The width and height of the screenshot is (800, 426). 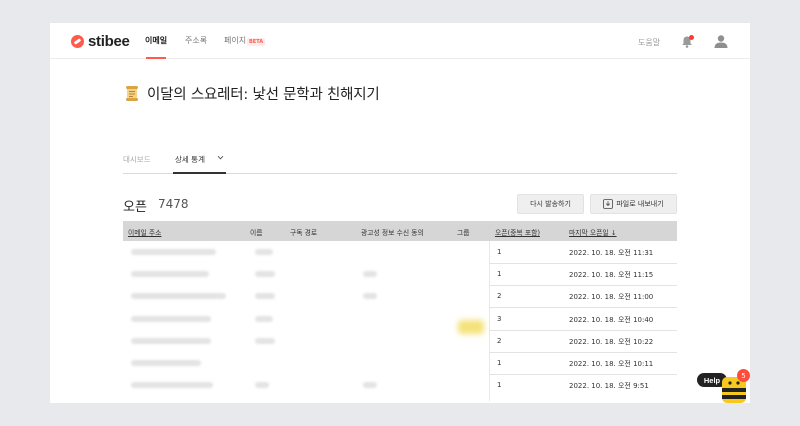 I want to click on download-icon, so click(x=608, y=204).